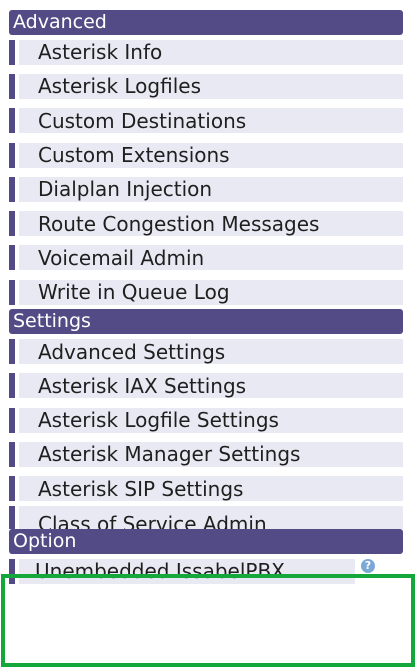  What do you see at coordinates (211, 155) in the screenshot?
I see `menu-item-label: Custom Extensions` at bounding box center [211, 155].